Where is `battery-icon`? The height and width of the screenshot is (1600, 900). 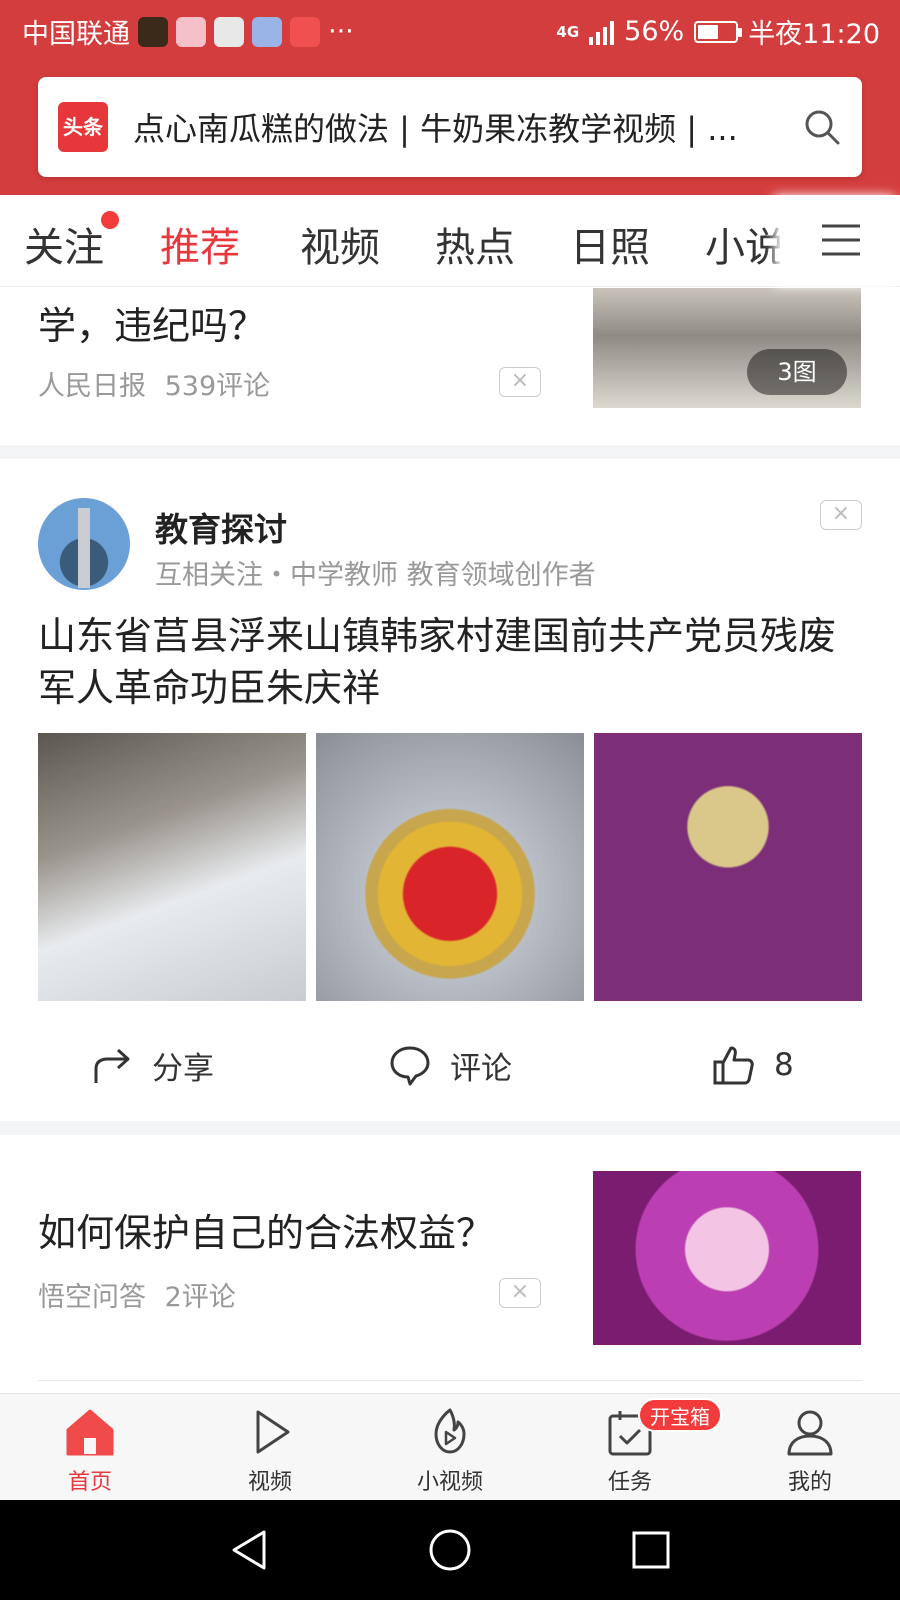 battery-icon is located at coordinates (718, 31).